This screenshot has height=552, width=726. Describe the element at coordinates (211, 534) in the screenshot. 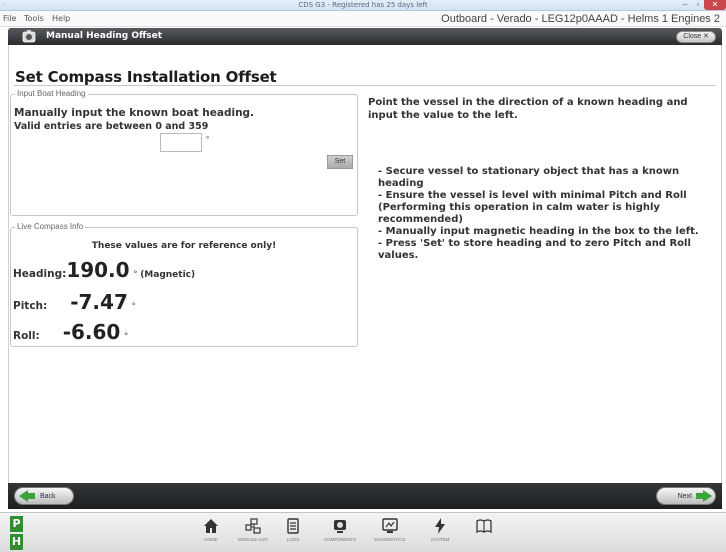

I see `taskbar-home: HOME` at that location.